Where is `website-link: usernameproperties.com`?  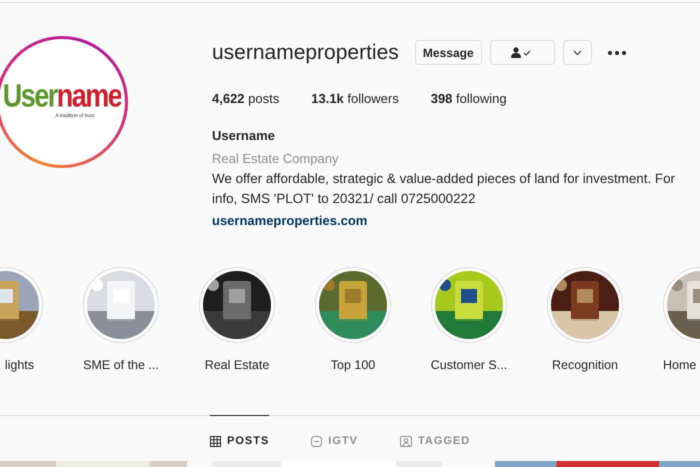 website-link: usernameproperties.com is located at coordinates (290, 220).